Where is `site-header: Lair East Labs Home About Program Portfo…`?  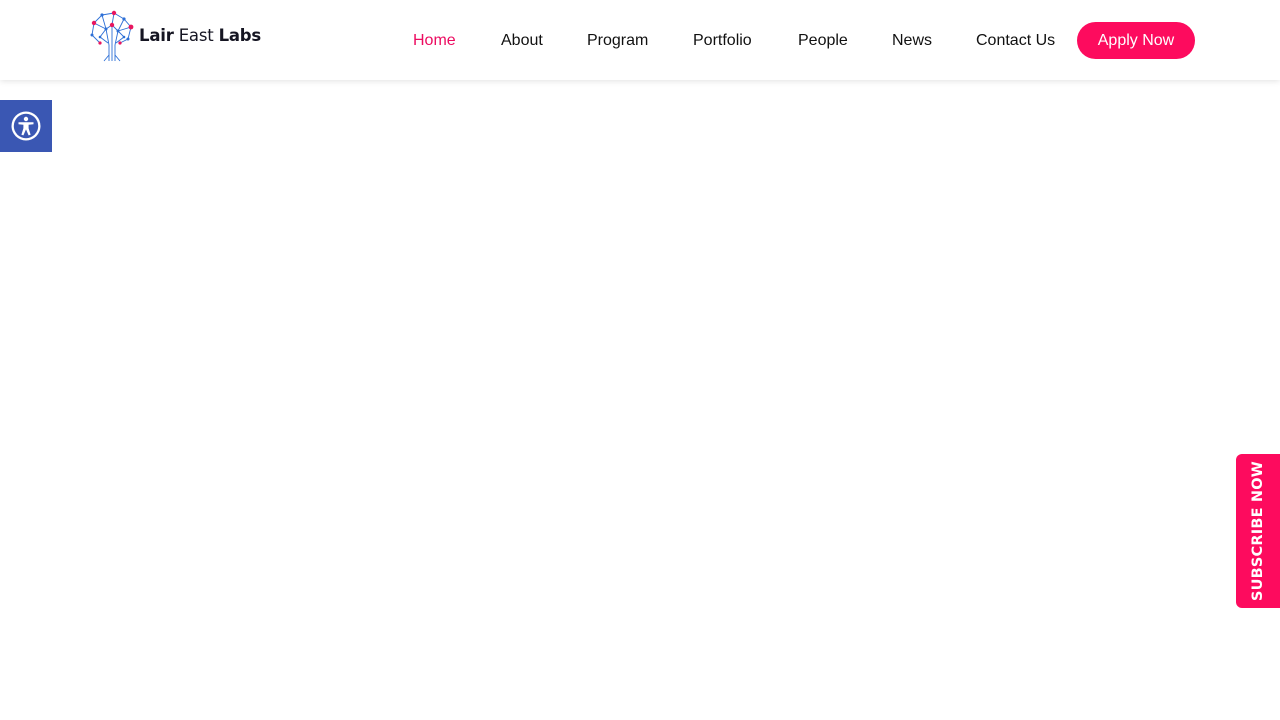
site-header: Lair East Labs Home About Program Portfo… is located at coordinates (640, 40).